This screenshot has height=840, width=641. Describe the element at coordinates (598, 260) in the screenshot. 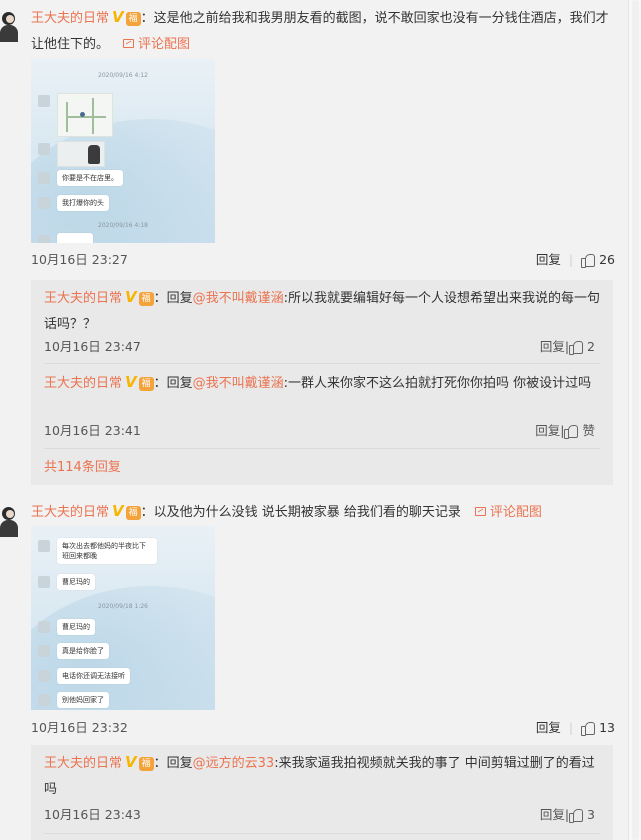

I see `like-button: 26` at that location.